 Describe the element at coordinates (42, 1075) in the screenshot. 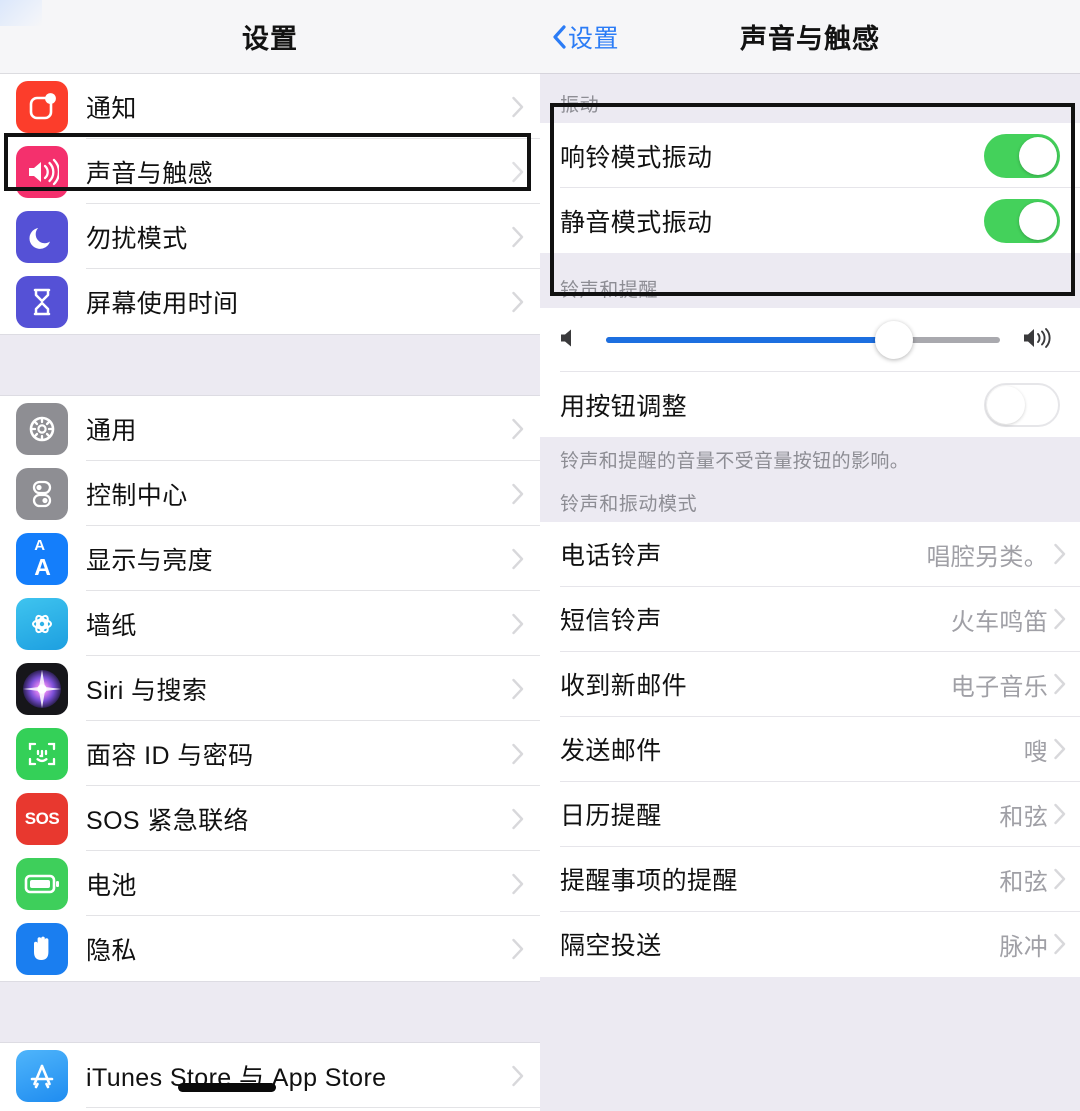

I see `app-store-icon` at that location.